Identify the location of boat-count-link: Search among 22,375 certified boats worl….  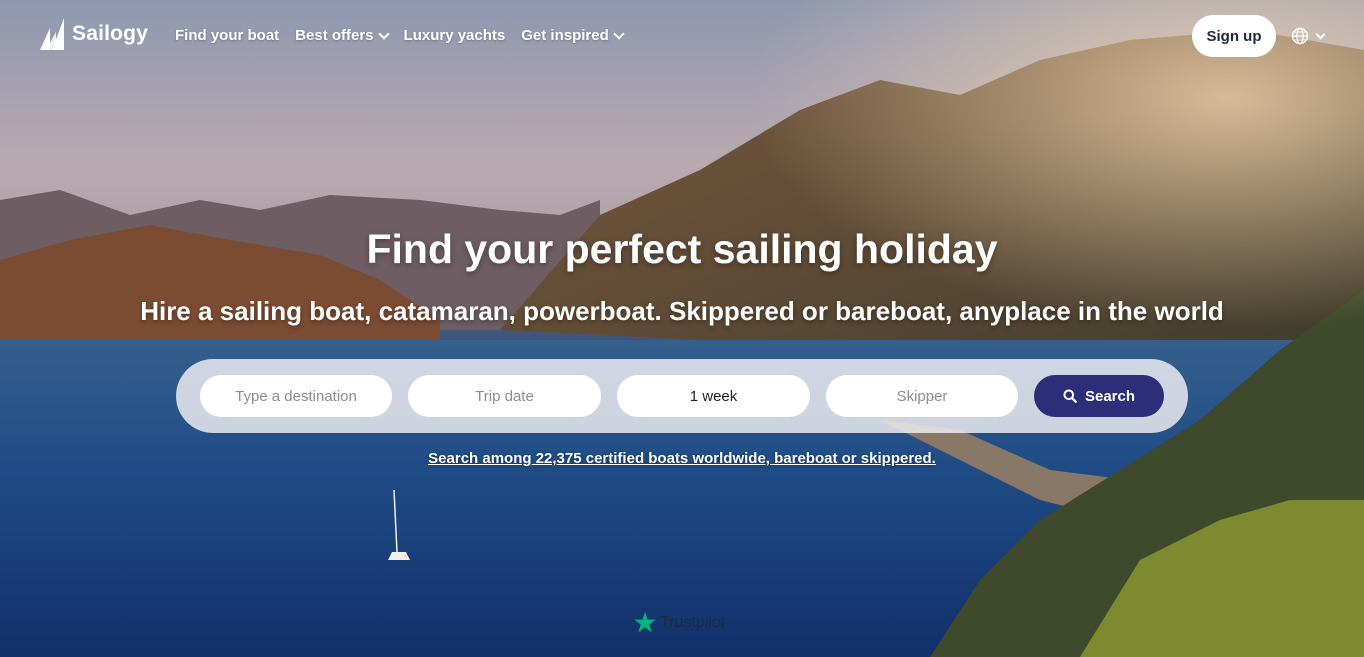
(682, 458).